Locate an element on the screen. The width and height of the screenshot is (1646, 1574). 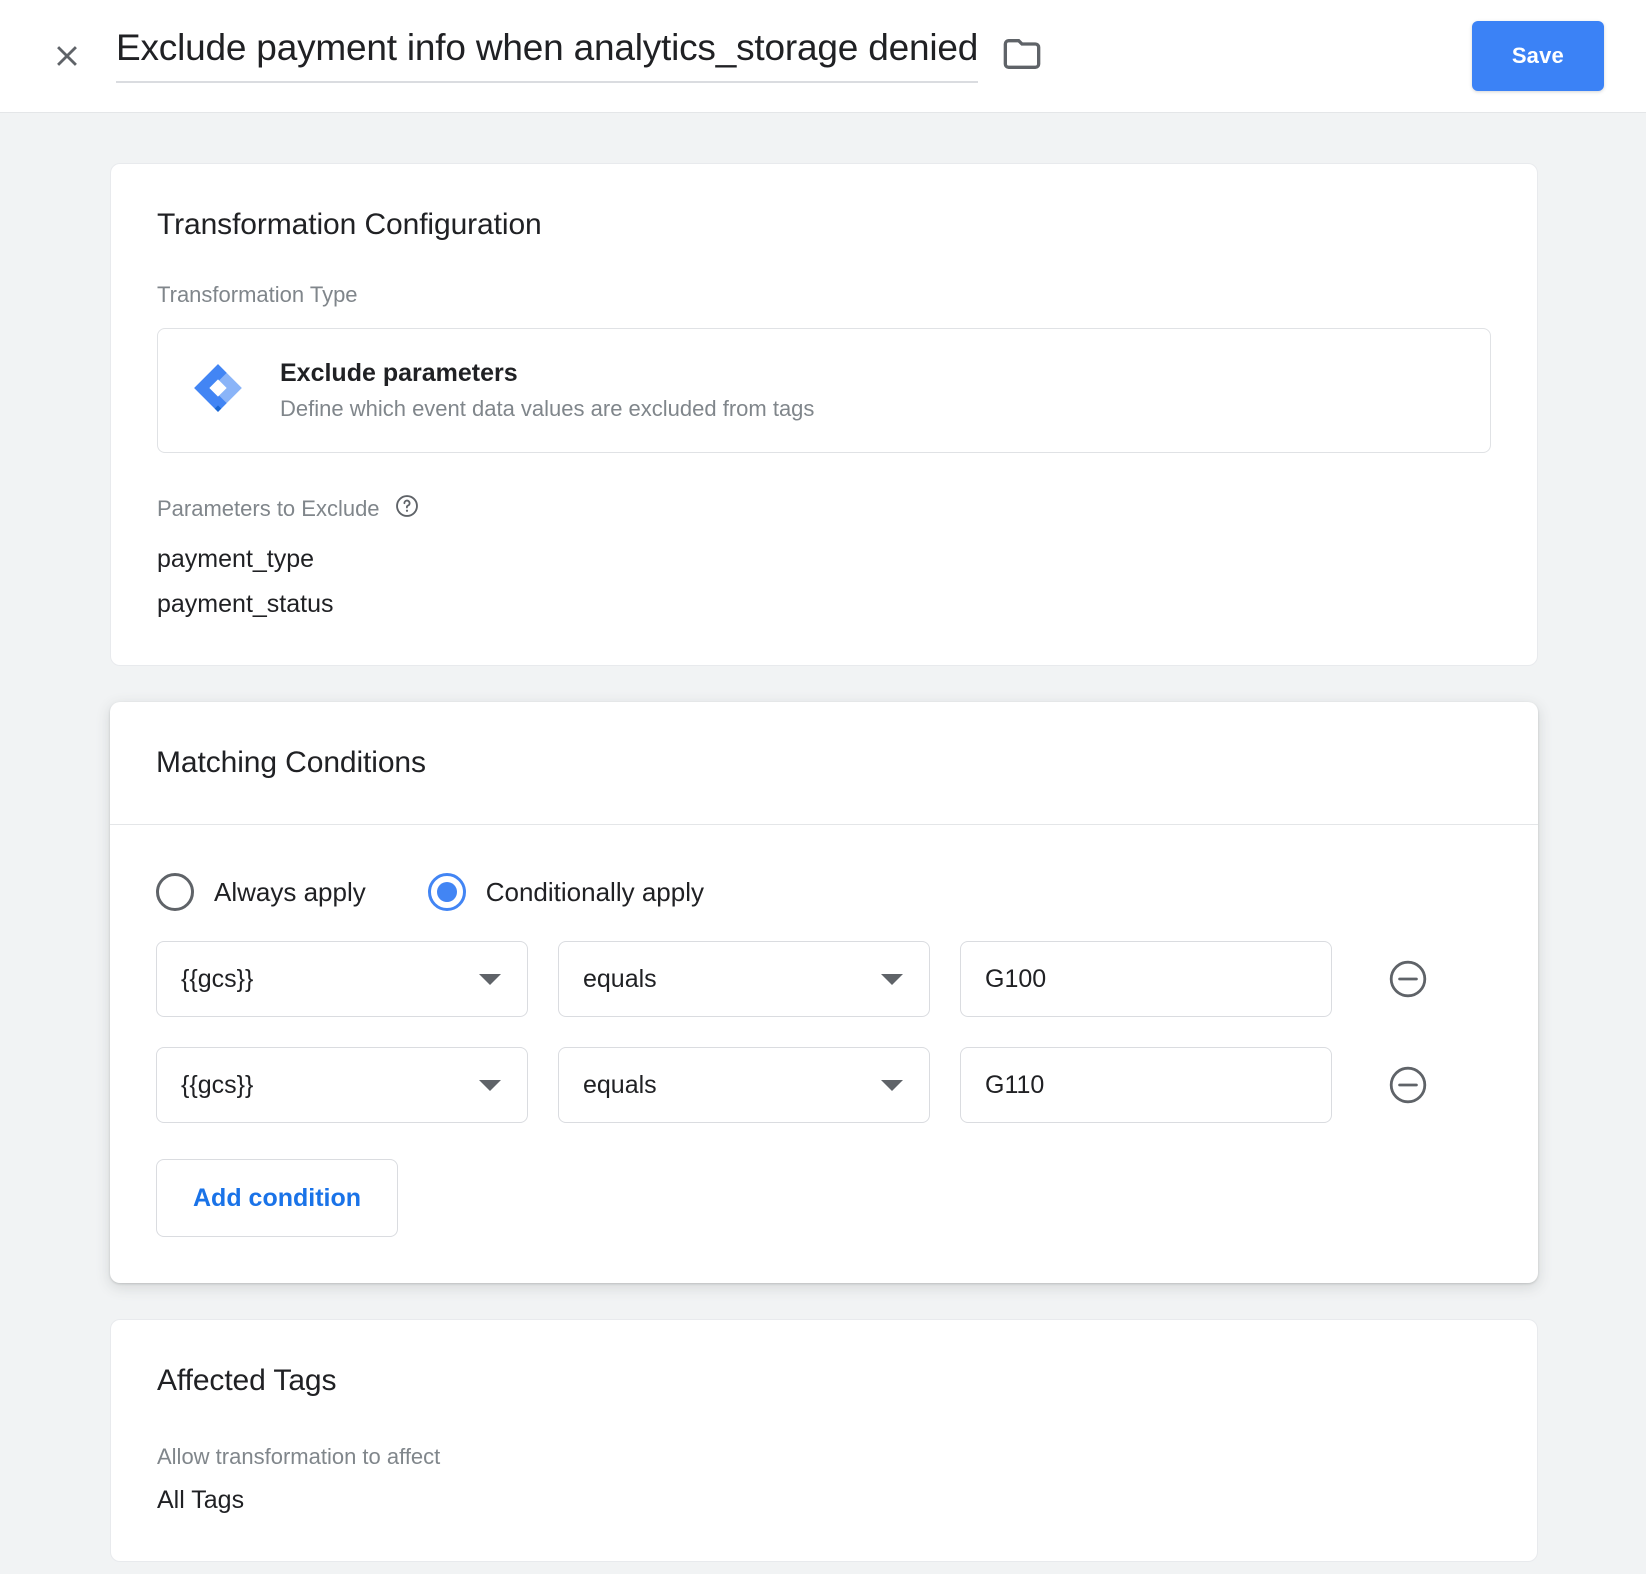
parameters-to-exclude-label: Parameters to Exclude is located at coordinates (824, 509).